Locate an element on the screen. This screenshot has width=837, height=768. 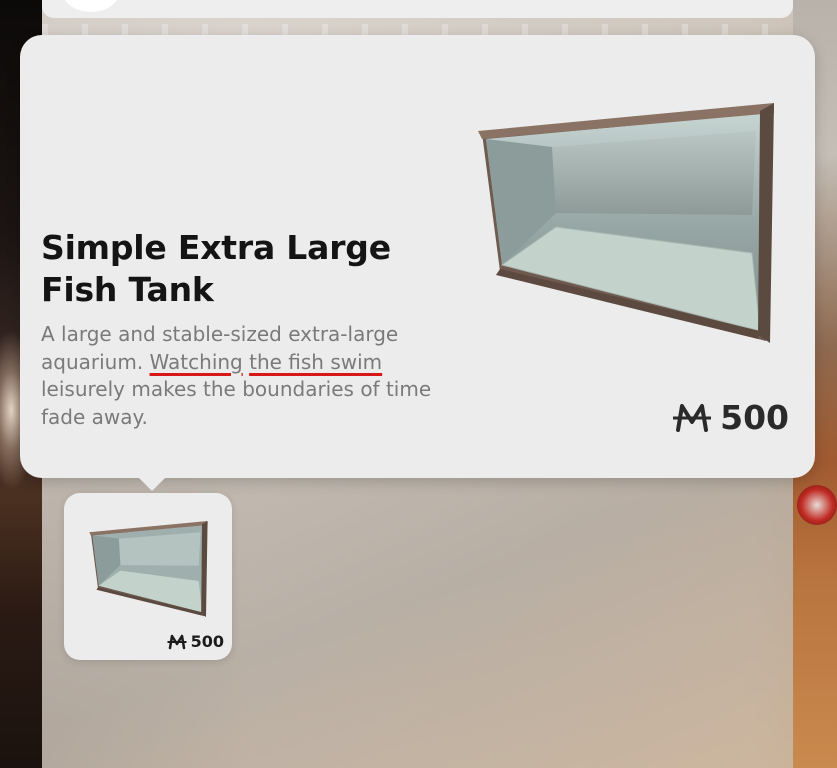
top-bar is located at coordinates (417, 9).